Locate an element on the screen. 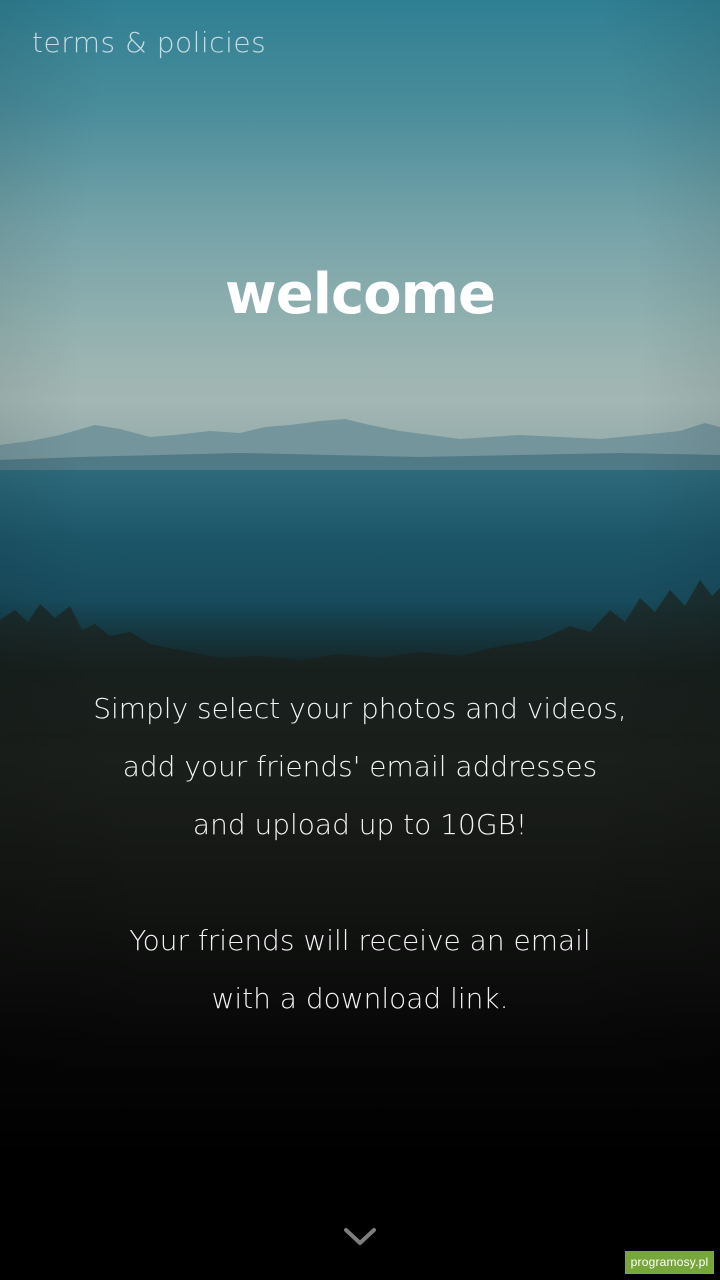 The height and width of the screenshot is (1280, 720). terms-and-policies-link: terms & policies is located at coordinates (149, 42).